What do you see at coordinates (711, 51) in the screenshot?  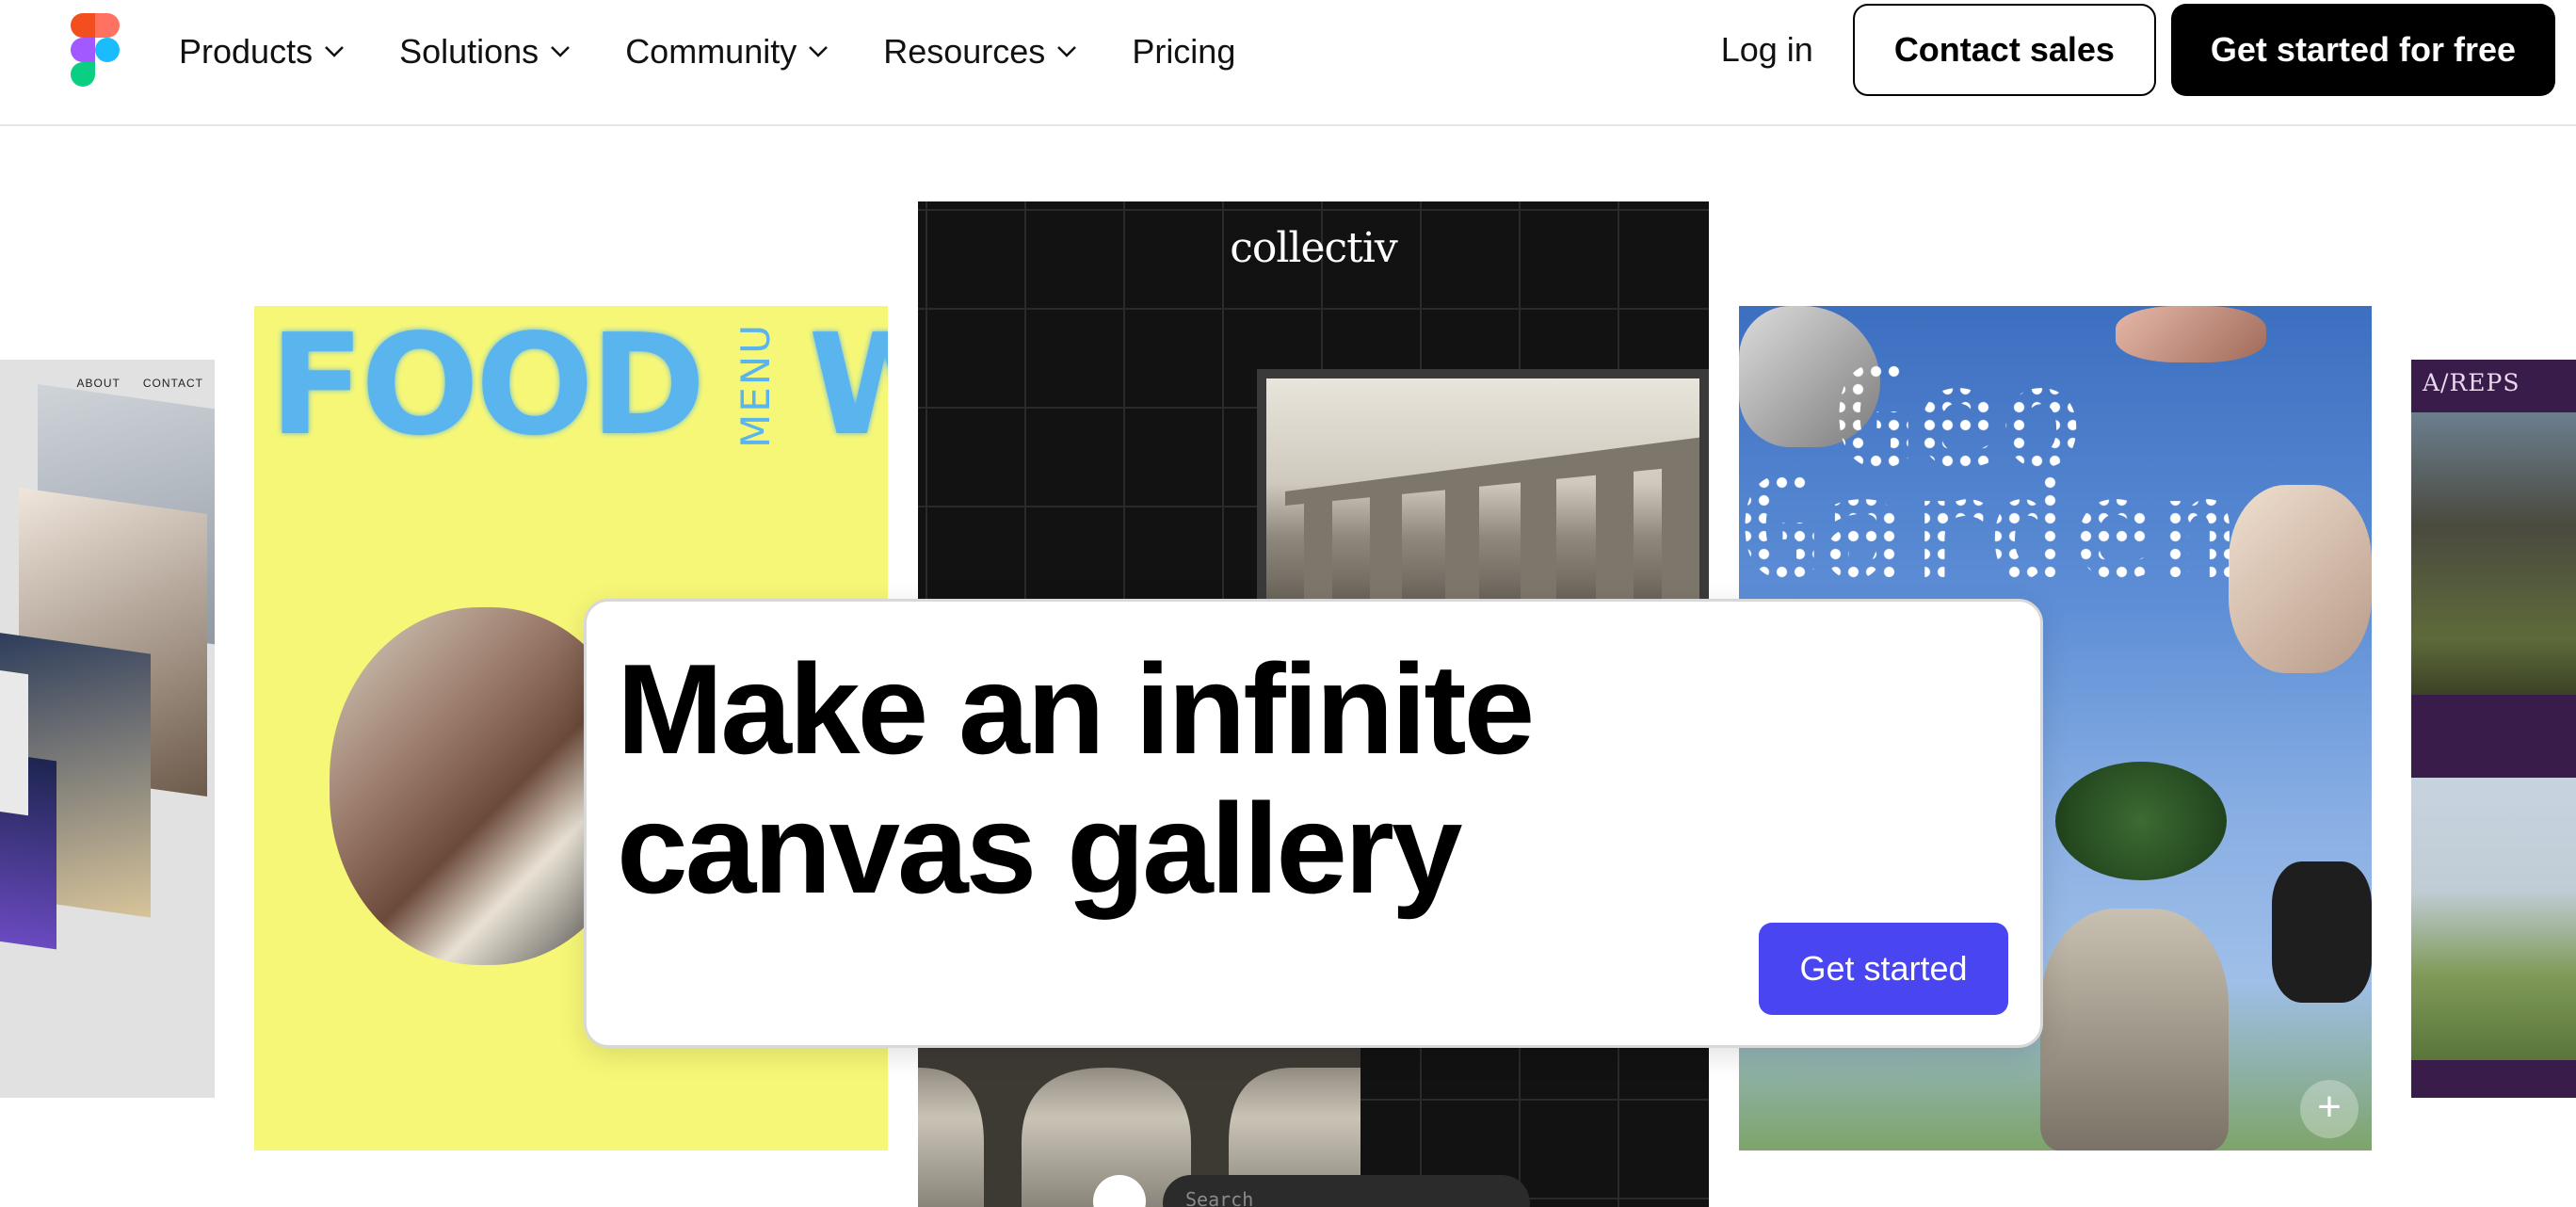 I see `nav-community-label: Community` at bounding box center [711, 51].